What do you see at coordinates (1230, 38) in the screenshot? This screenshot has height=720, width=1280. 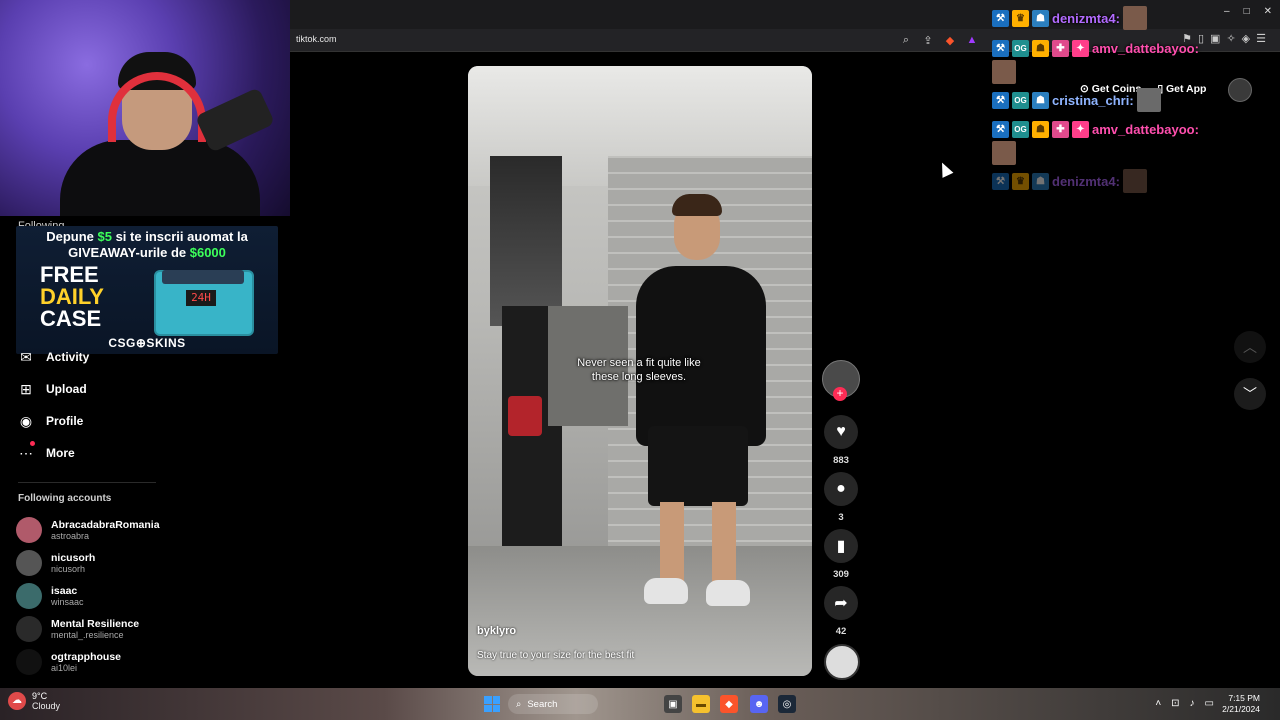 I see `leo-icon: ✧` at bounding box center [1230, 38].